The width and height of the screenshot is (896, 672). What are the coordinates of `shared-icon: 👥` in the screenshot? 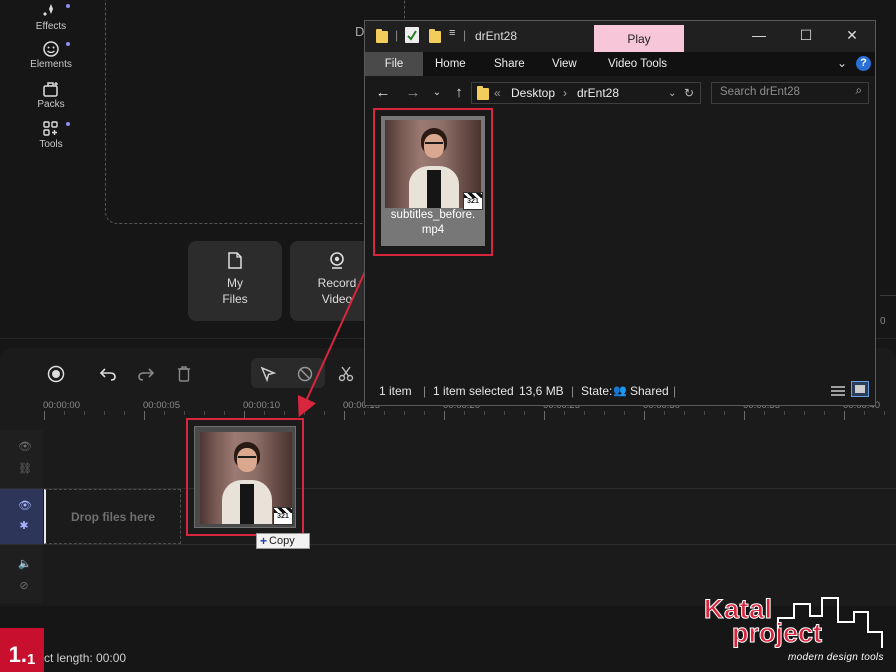 It's located at (620, 391).